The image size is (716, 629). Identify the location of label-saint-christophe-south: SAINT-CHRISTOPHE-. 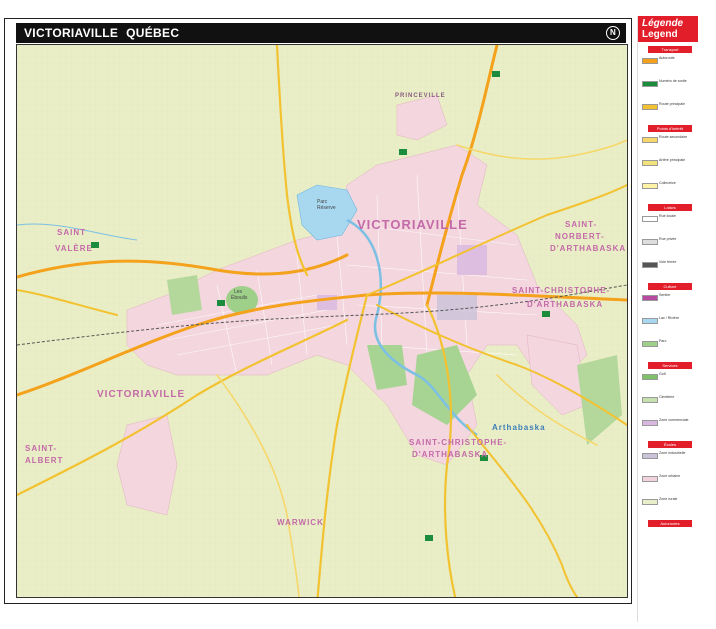
(458, 442).